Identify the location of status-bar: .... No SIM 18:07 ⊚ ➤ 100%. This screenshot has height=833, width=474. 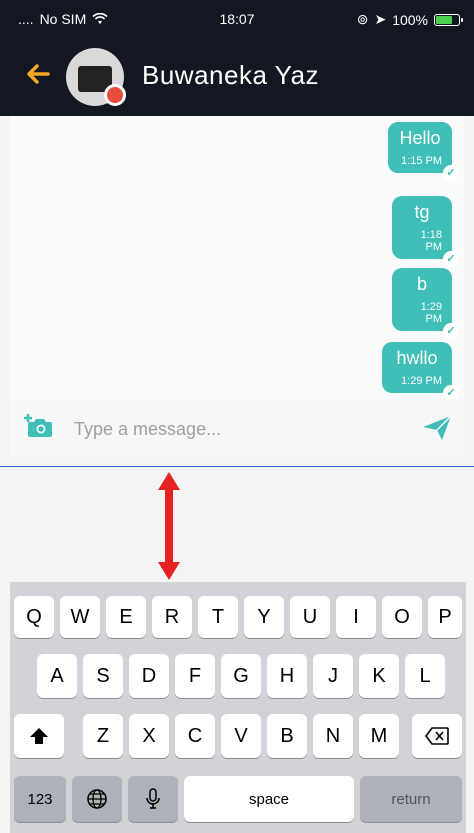
(237, 20).